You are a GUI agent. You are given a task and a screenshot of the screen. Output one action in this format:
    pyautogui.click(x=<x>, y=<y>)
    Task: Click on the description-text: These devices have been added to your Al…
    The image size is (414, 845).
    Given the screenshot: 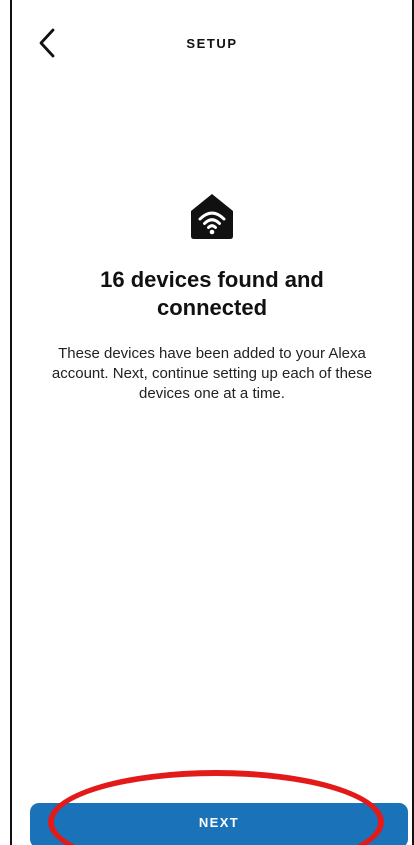 What is the action you would take?
    pyautogui.click(x=212, y=373)
    